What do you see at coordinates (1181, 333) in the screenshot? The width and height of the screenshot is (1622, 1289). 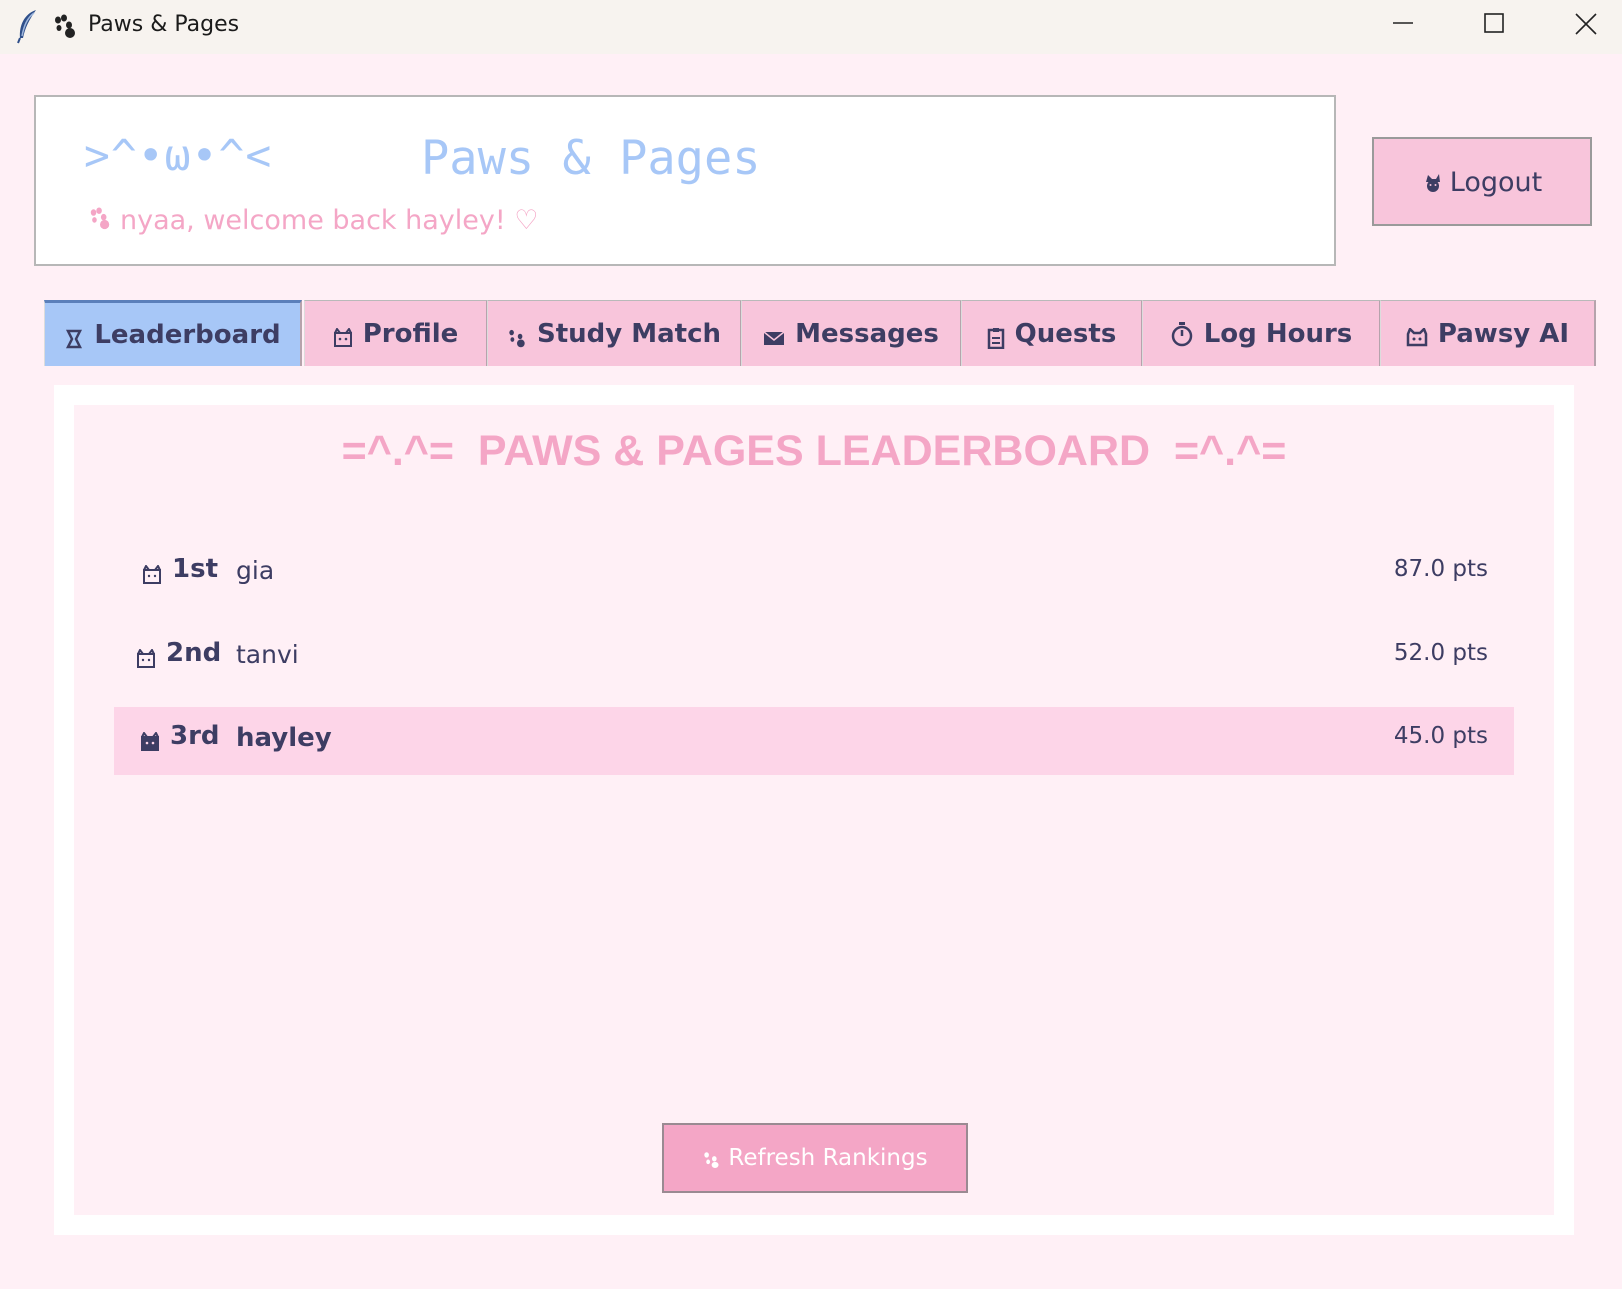 I see `stopwatch-icon` at bounding box center [1181, 333].